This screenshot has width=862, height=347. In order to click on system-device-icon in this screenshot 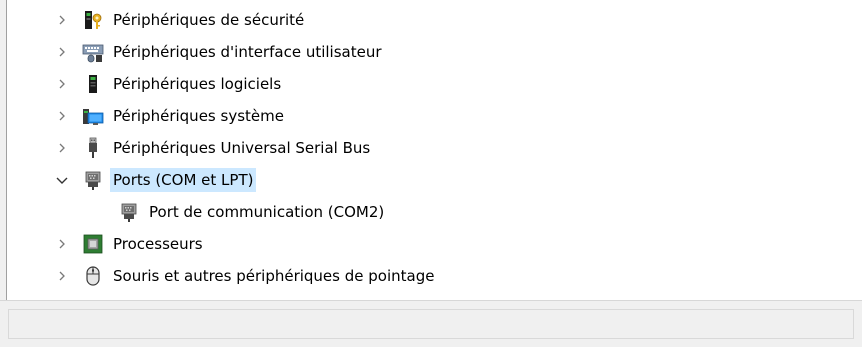, I will do `click(93, 116)`.